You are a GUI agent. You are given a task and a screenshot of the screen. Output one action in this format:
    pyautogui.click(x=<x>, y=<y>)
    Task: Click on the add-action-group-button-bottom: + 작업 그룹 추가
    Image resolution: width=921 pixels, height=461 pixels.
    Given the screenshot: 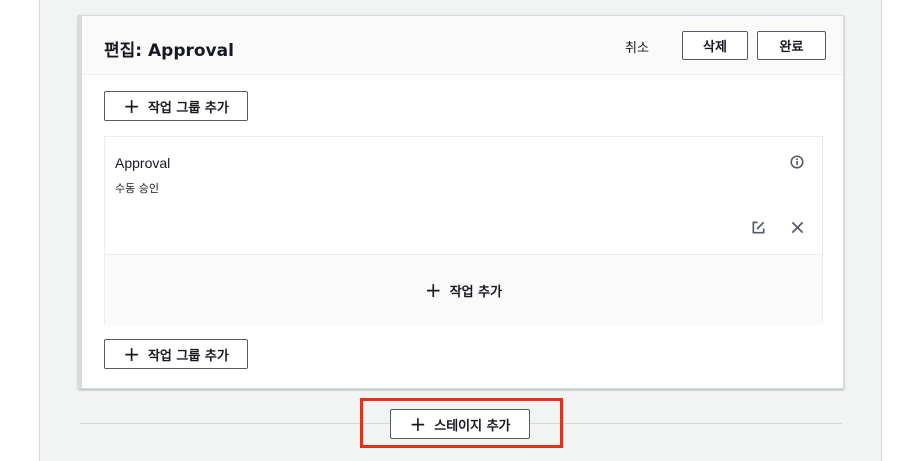 What is the action you would take?
    pyautogui.click(x=176, y=354)
    